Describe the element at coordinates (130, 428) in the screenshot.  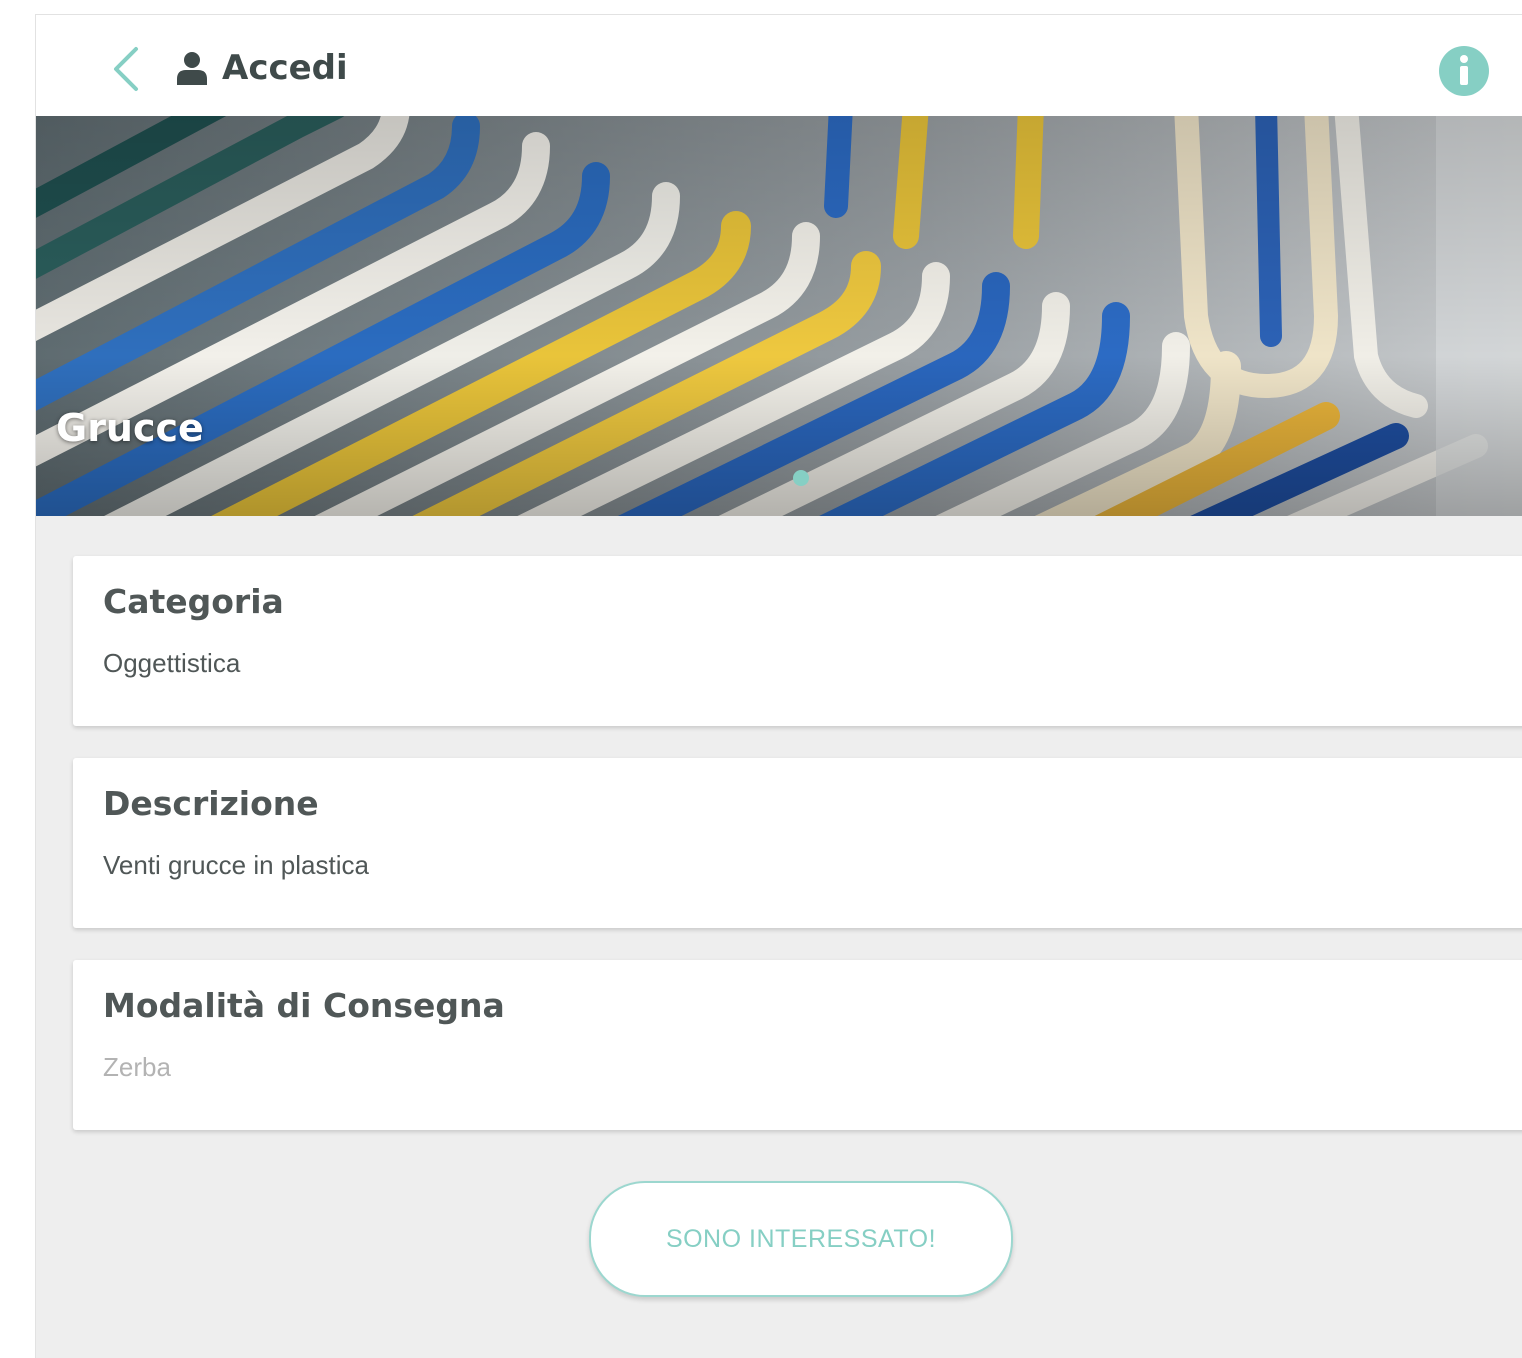
I see `hero-title: Grucce` at that location.